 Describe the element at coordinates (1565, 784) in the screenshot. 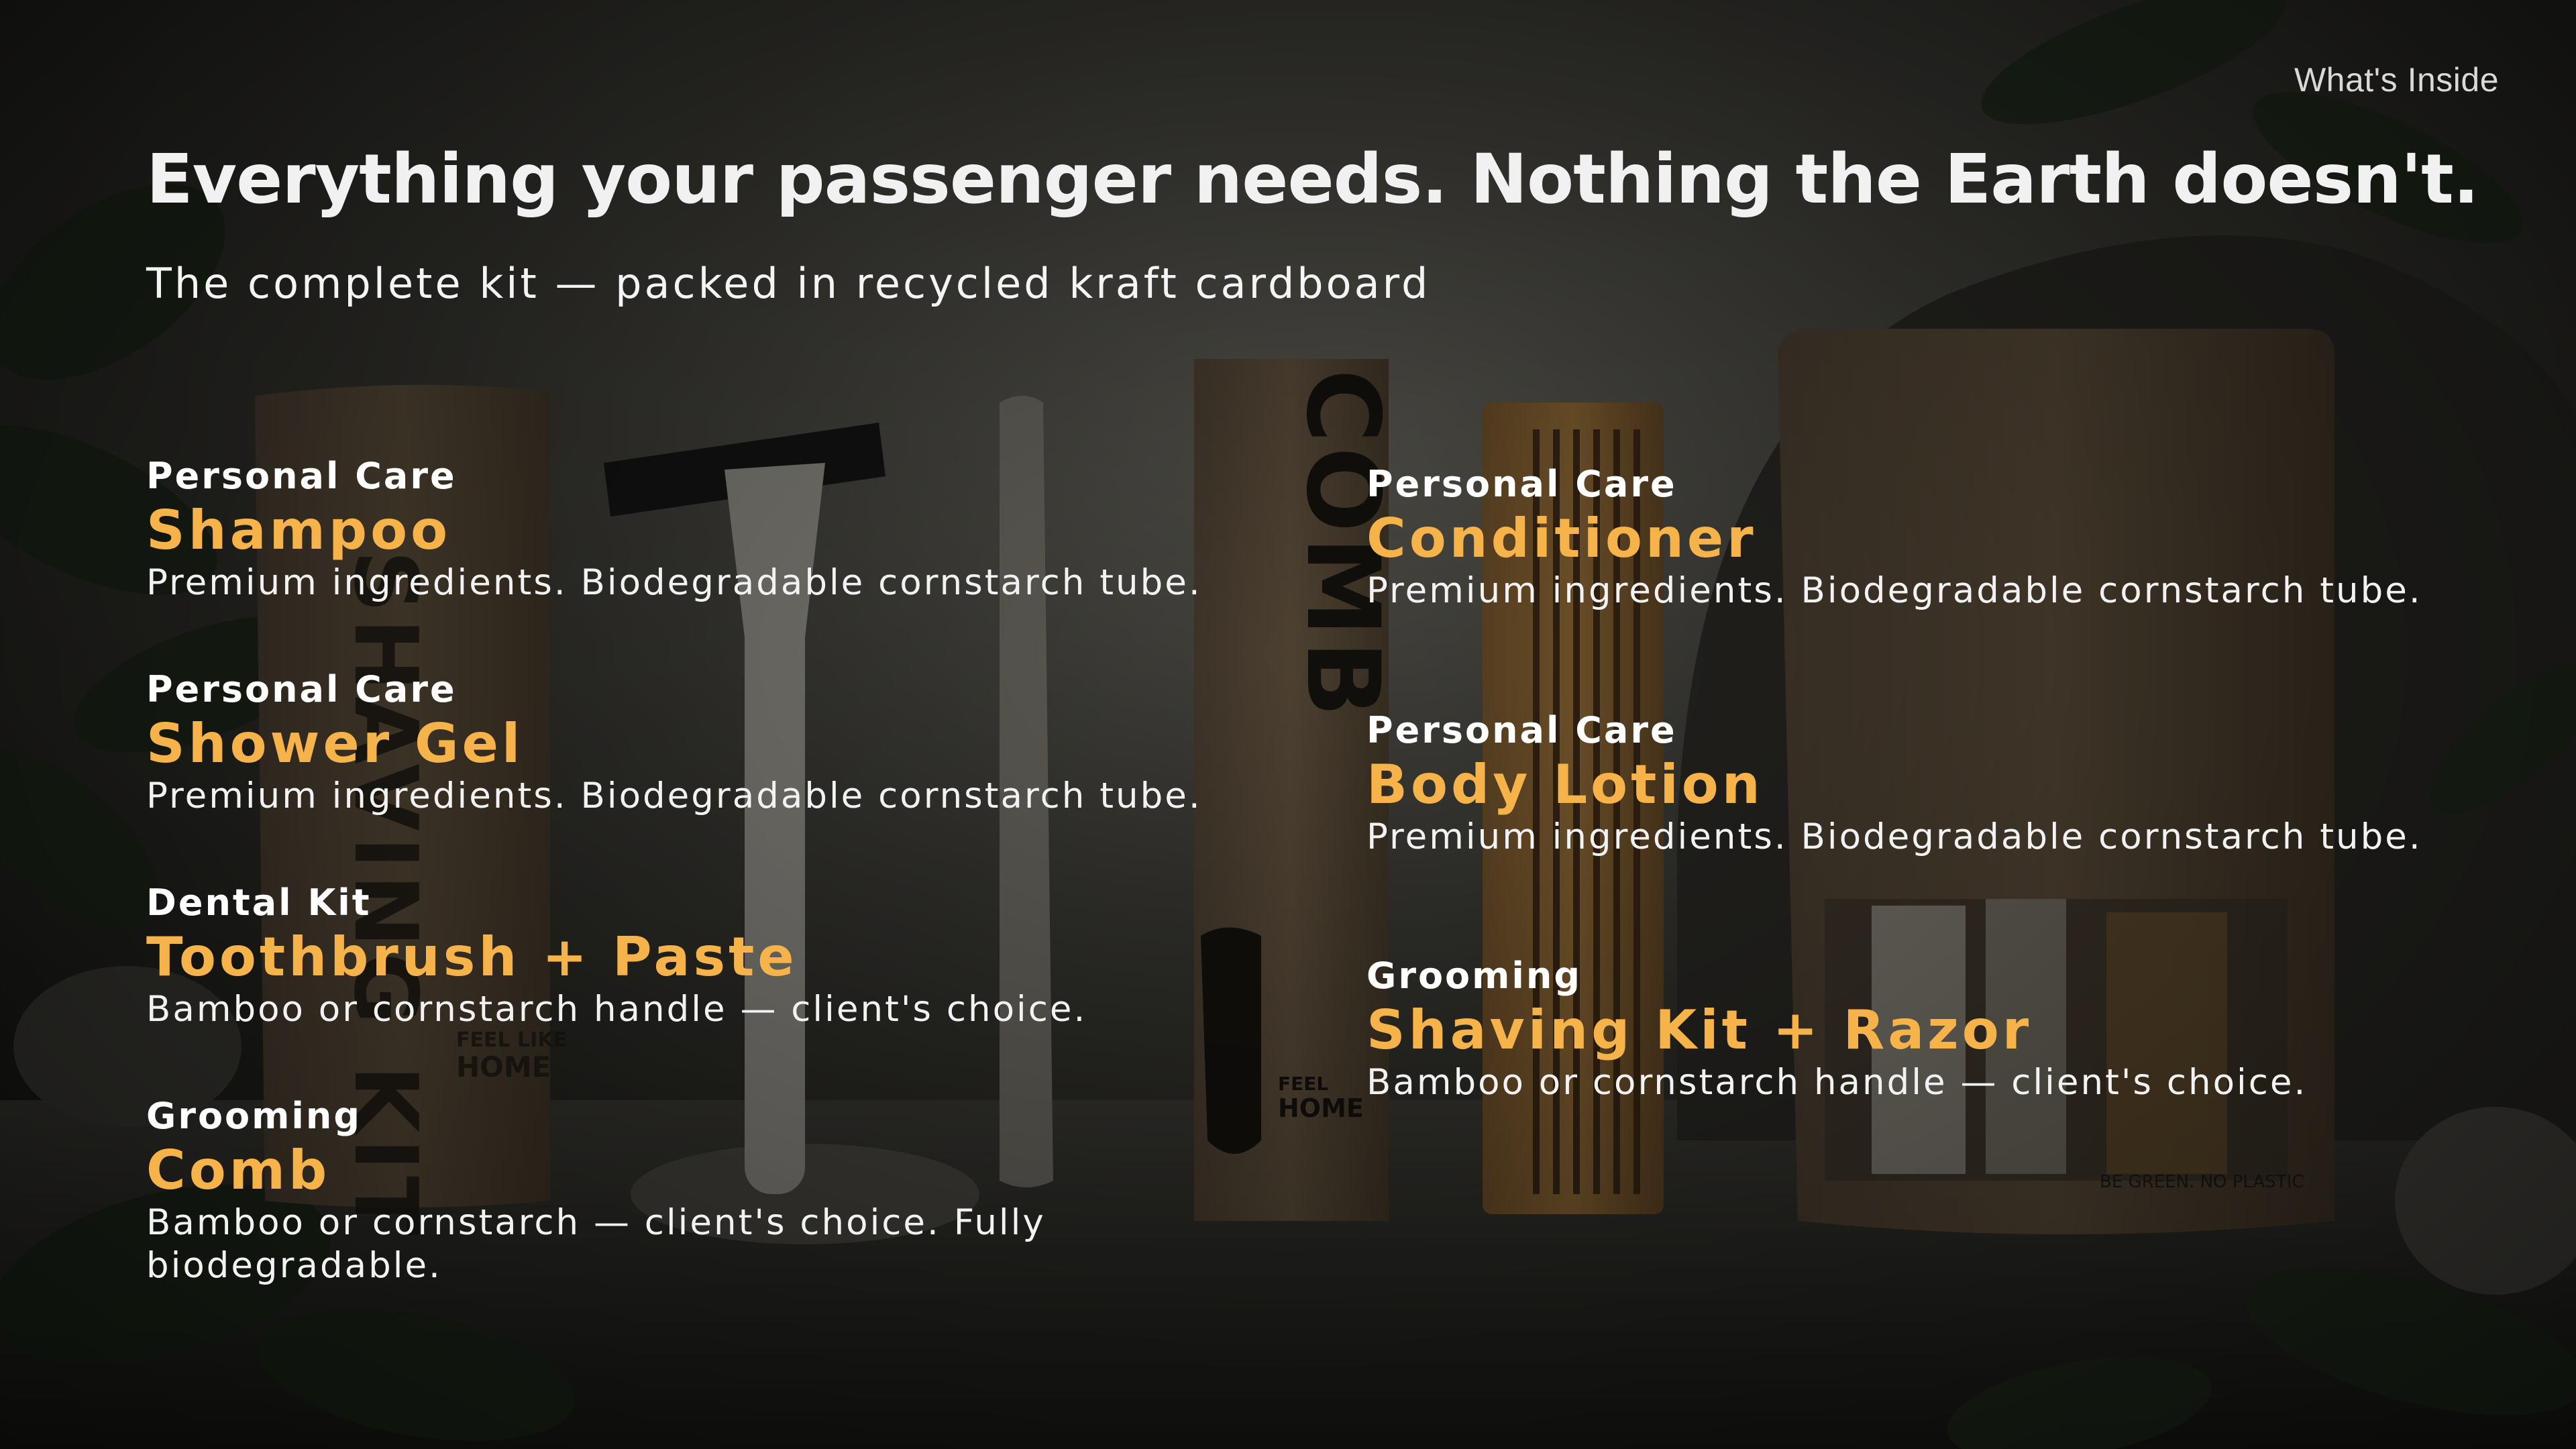

I see `item-name: Body Lotion` at that location.